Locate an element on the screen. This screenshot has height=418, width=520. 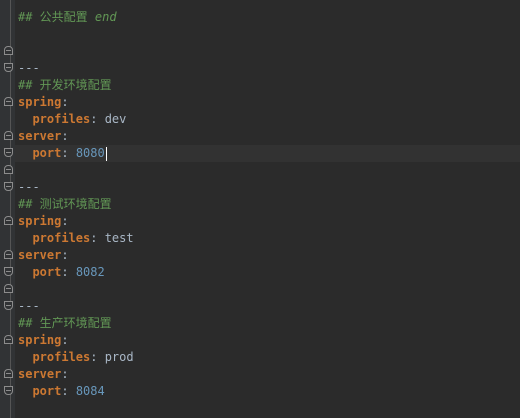
code-token-comment: ## 公共配置 is located at coordinates (56, 17).